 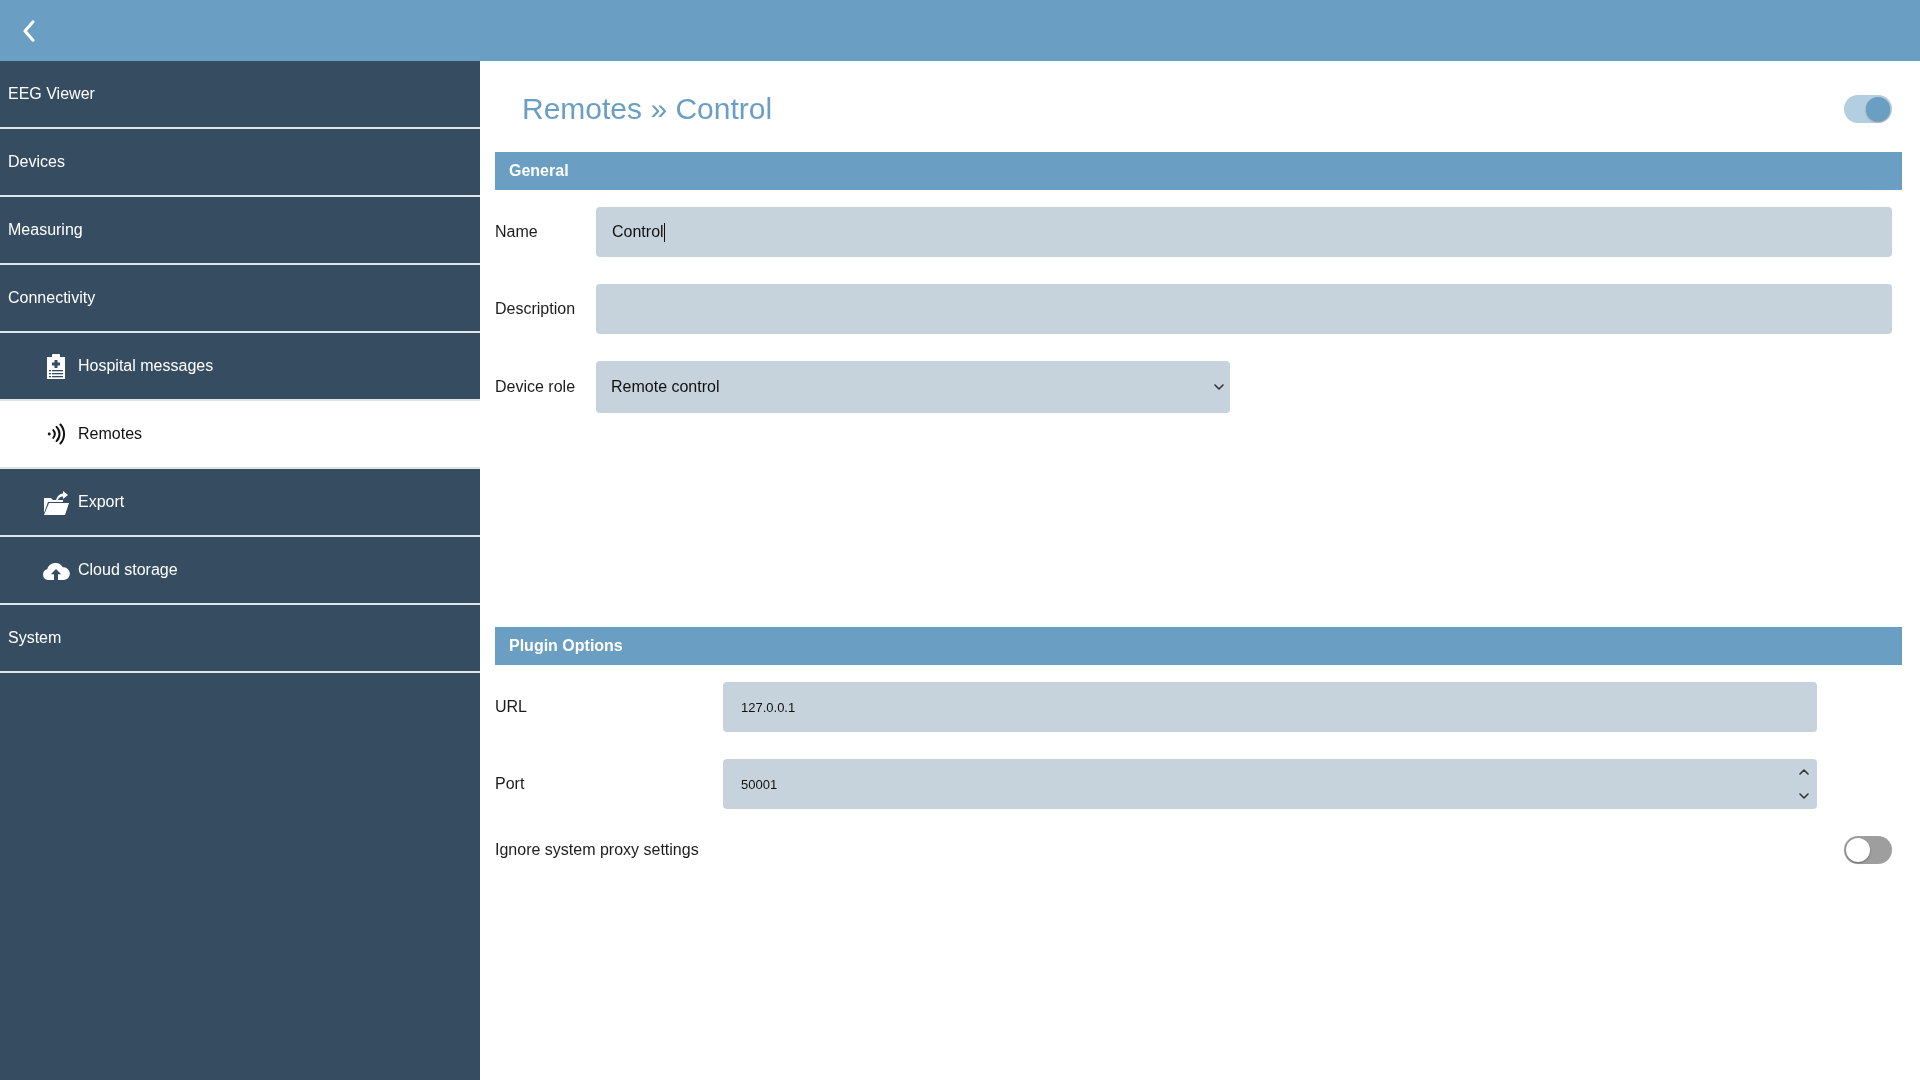 I want to click on nav-item: System, so click(x=240, y=639).